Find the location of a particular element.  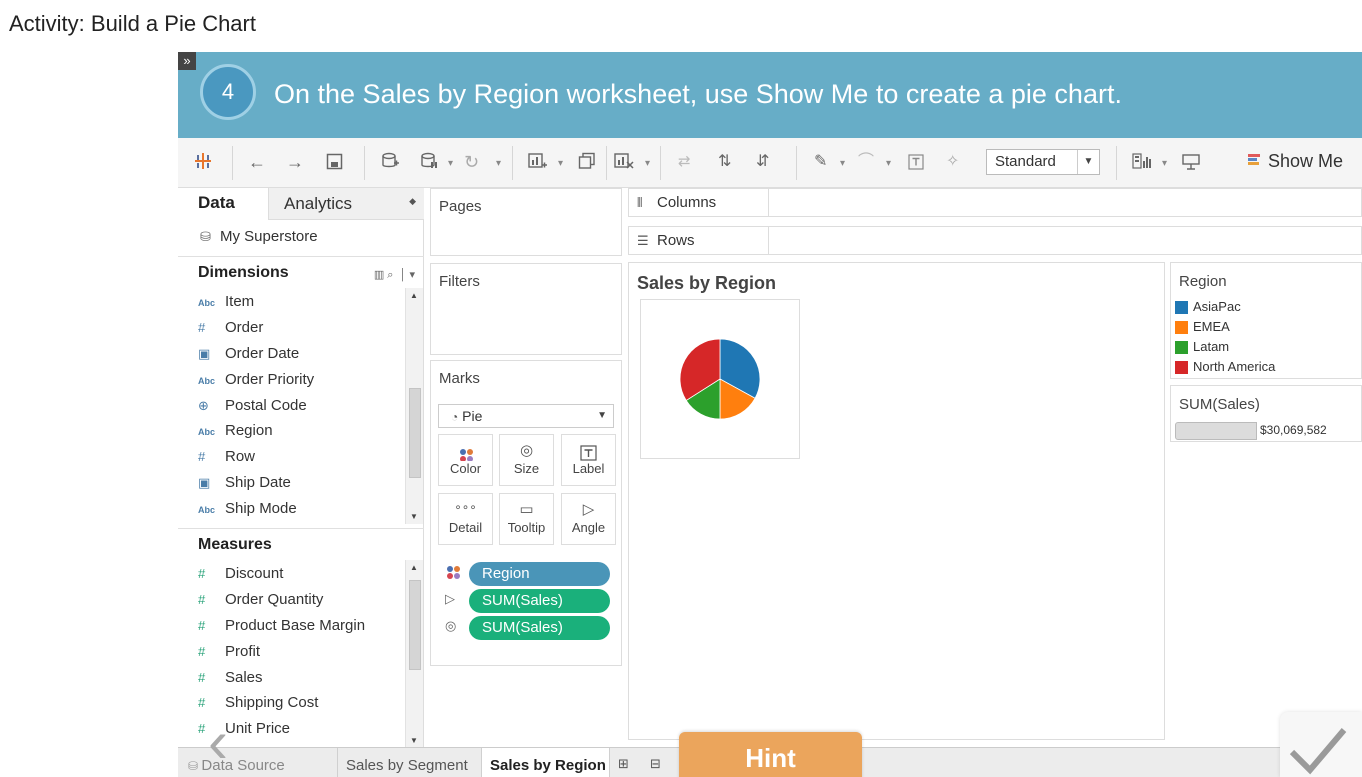

sort-descending-icon: ⇵ is located at coordinates (762, 162).